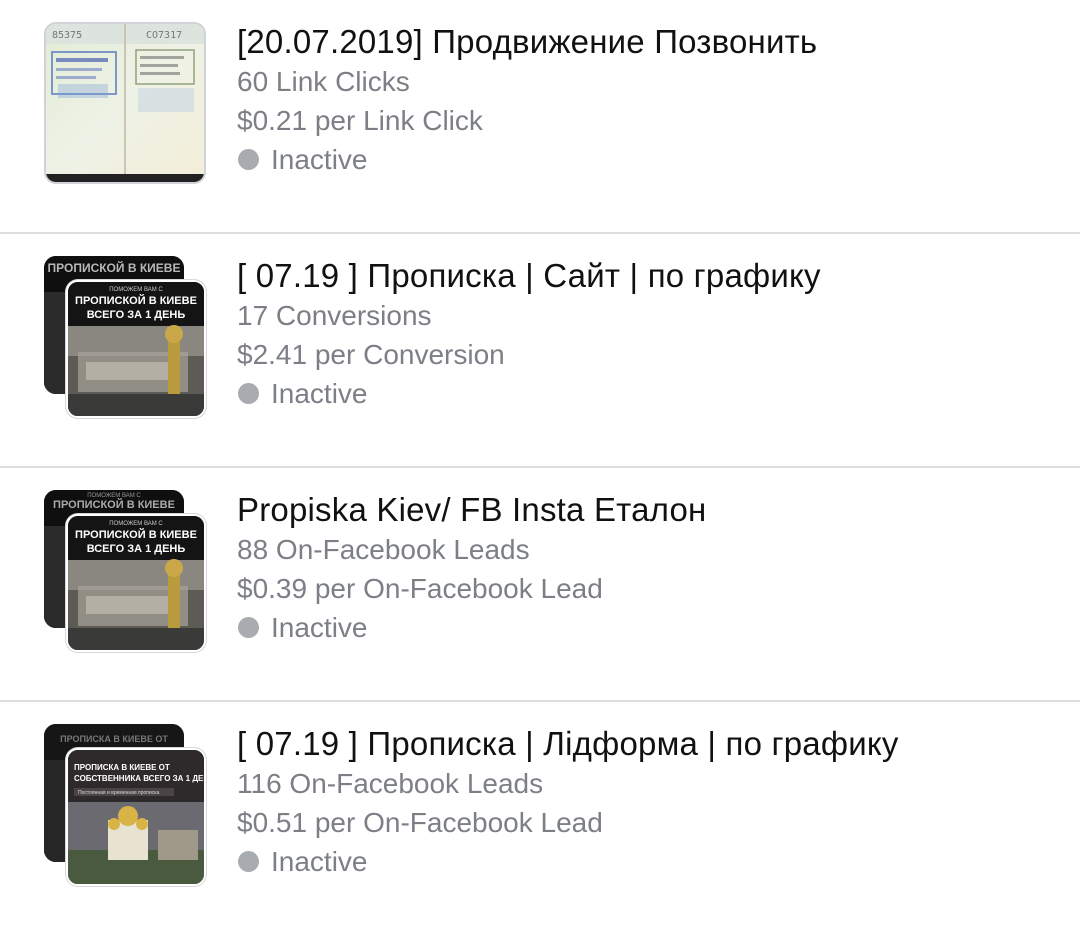 This screenshot has height=936, width=1080. Describe the element at coordinates (390, 783) in the screenshot. I see `ad-result: 116 On-Facebook Leads` at that location.